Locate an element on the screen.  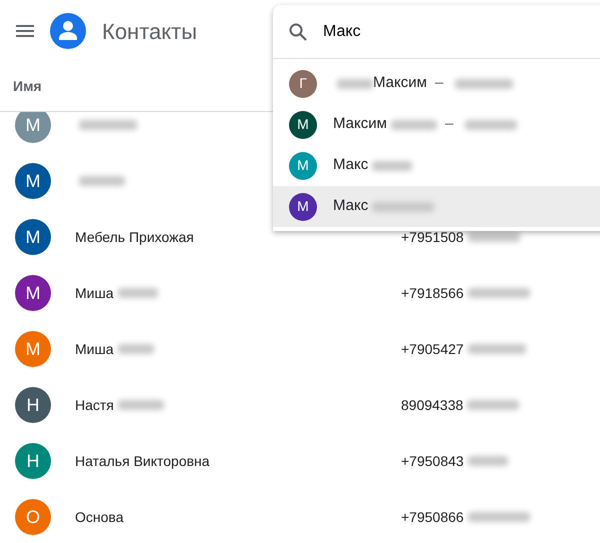
phone-number: +7951508 is located at coordinates (432, 237).